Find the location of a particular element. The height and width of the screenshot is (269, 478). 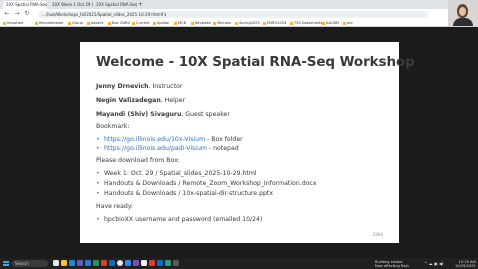

bookmark-heading: Bookmark: is located at coordinates (113, 126).